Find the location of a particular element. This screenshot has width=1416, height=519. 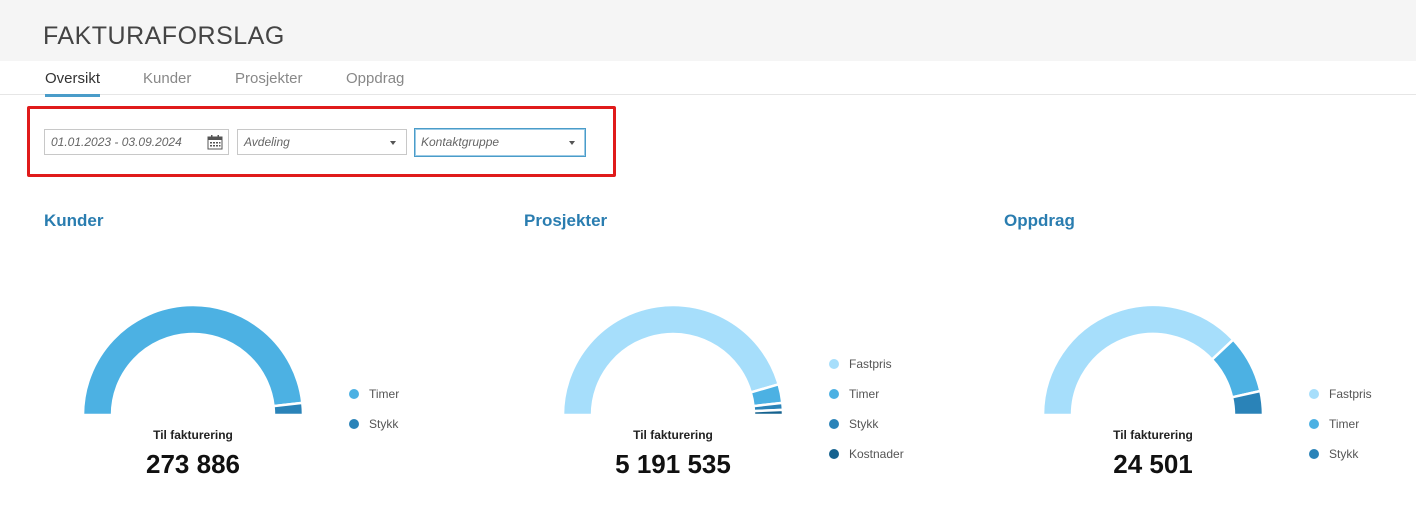

kontaktgruppe-placeholder: Kontaktgruppe is located at coordinates (460, 142).